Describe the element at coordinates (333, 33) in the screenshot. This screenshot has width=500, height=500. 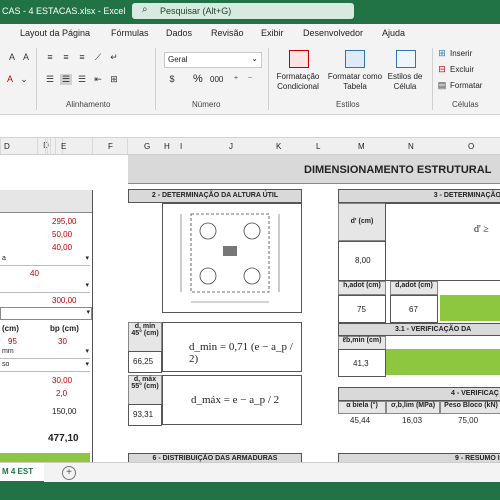
I see `tab-developer: Desenvolvedor` at that location.